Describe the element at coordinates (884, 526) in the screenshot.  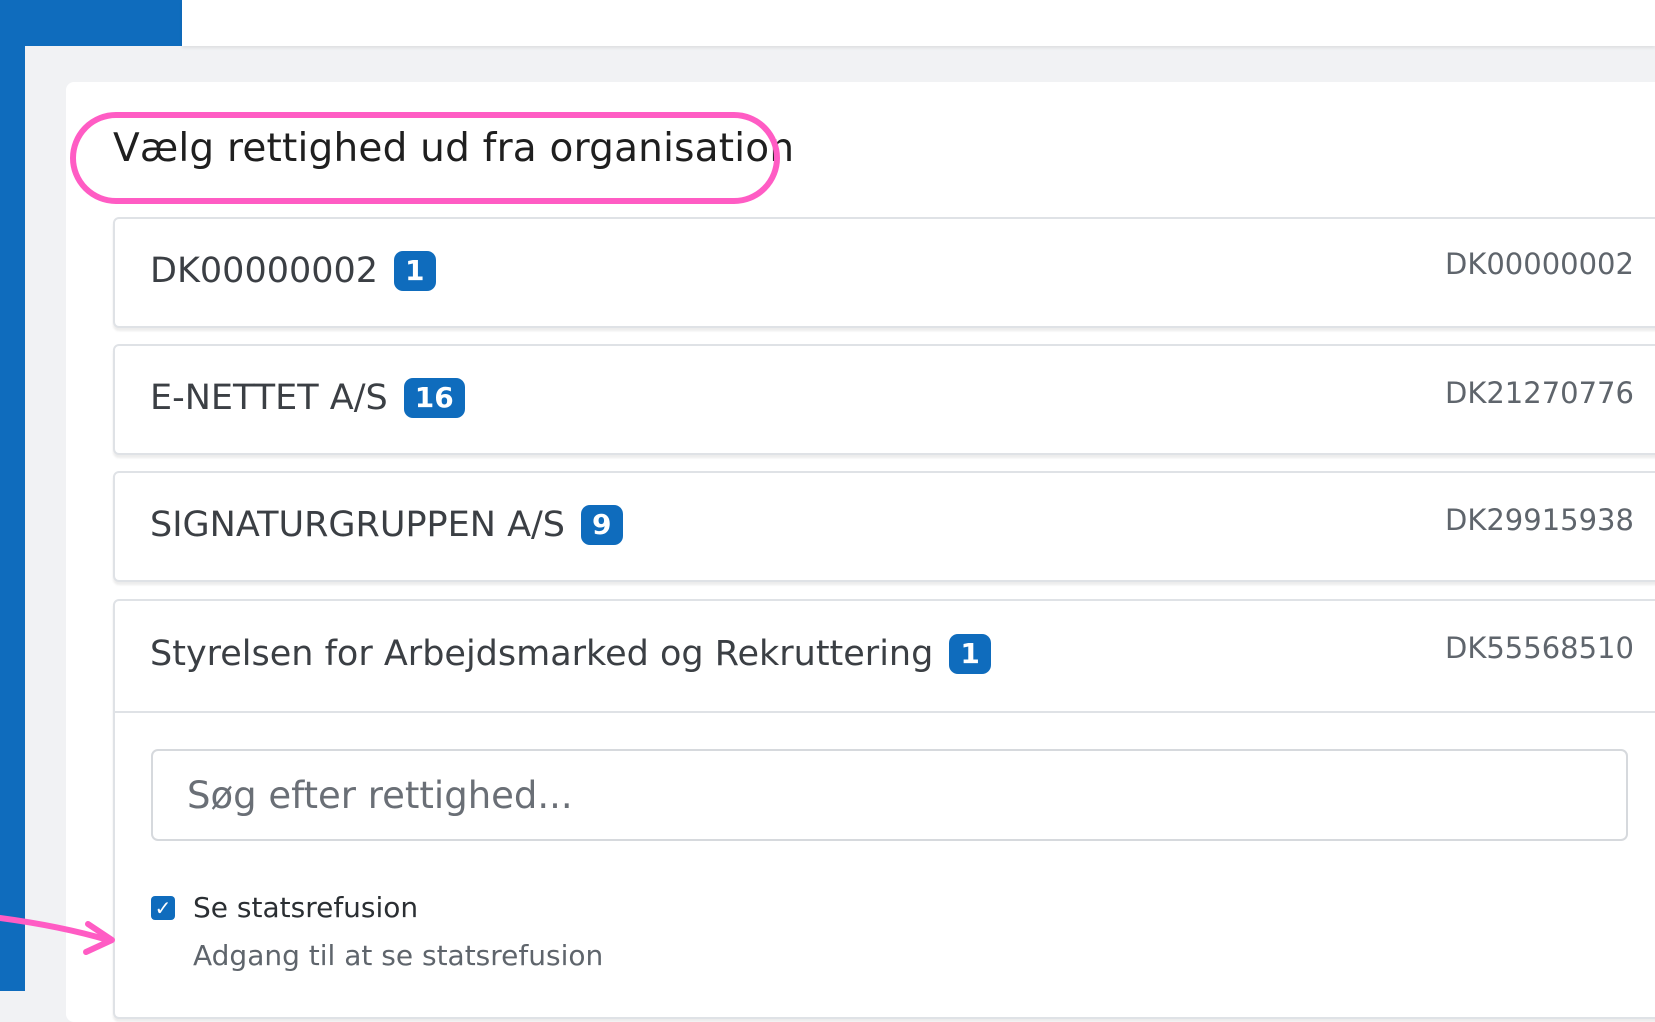
I see `org-card-signaturgruppen: SIGNATURGRUPPEN A/S 9 DK29915938` at that location.